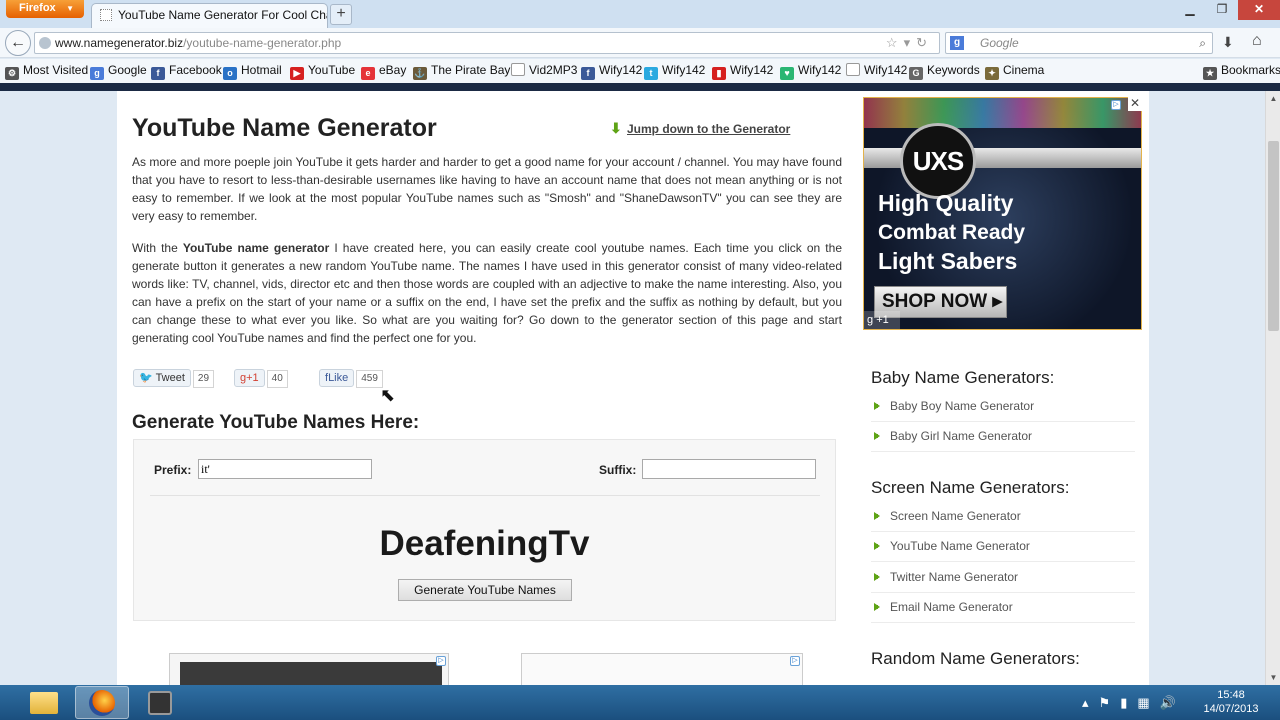 This screenshot has height=720, width=1280. I want to click on tweet-share: 🐦 Tweet 29, so click(174, 378).